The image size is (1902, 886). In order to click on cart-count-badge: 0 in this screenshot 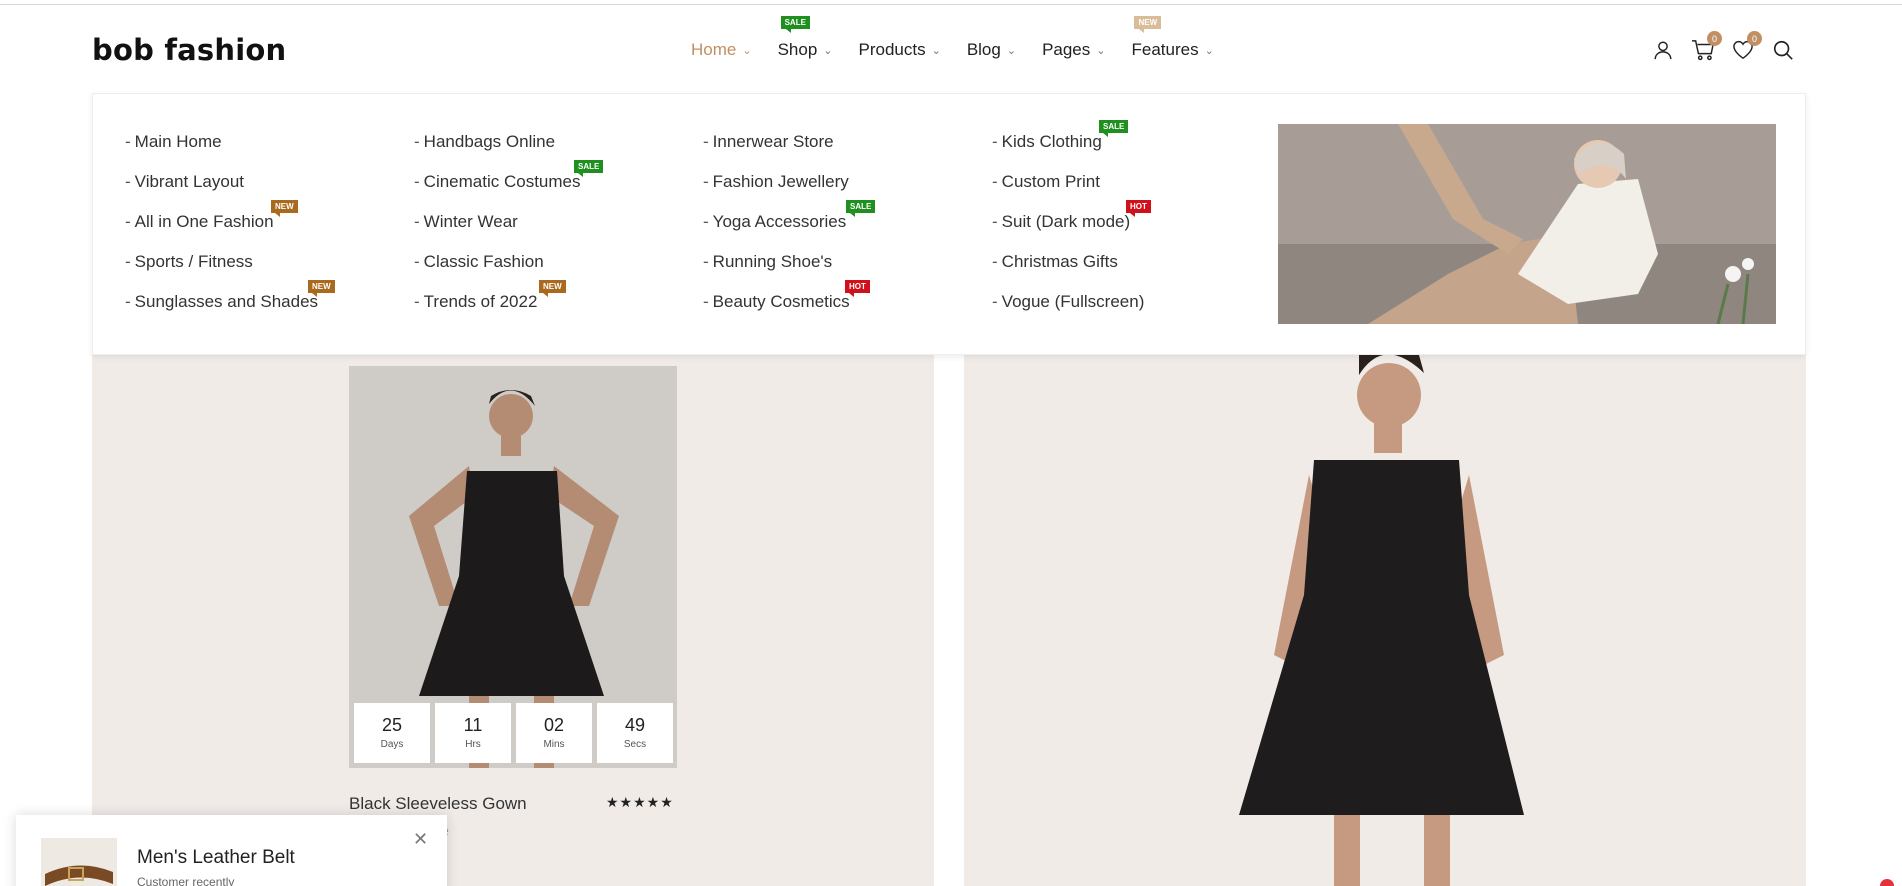, I will do `click(1714, 38)`.